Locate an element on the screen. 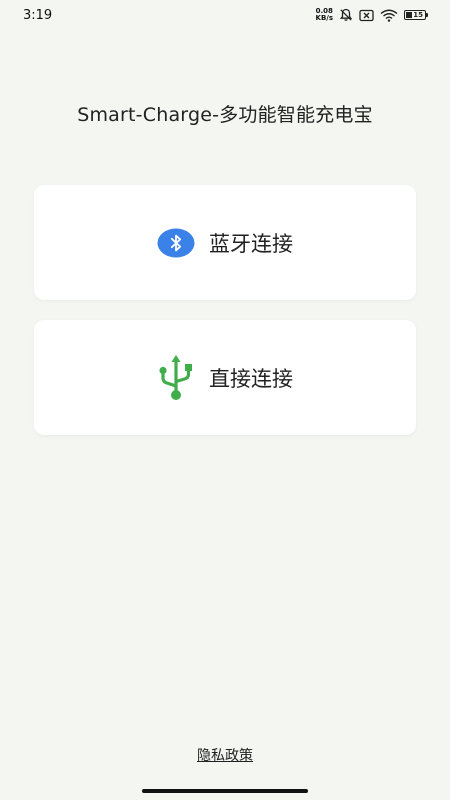 The height and width of the screenshot is (800, 450). muted-bell-icon is located at coordinates (346, 15).